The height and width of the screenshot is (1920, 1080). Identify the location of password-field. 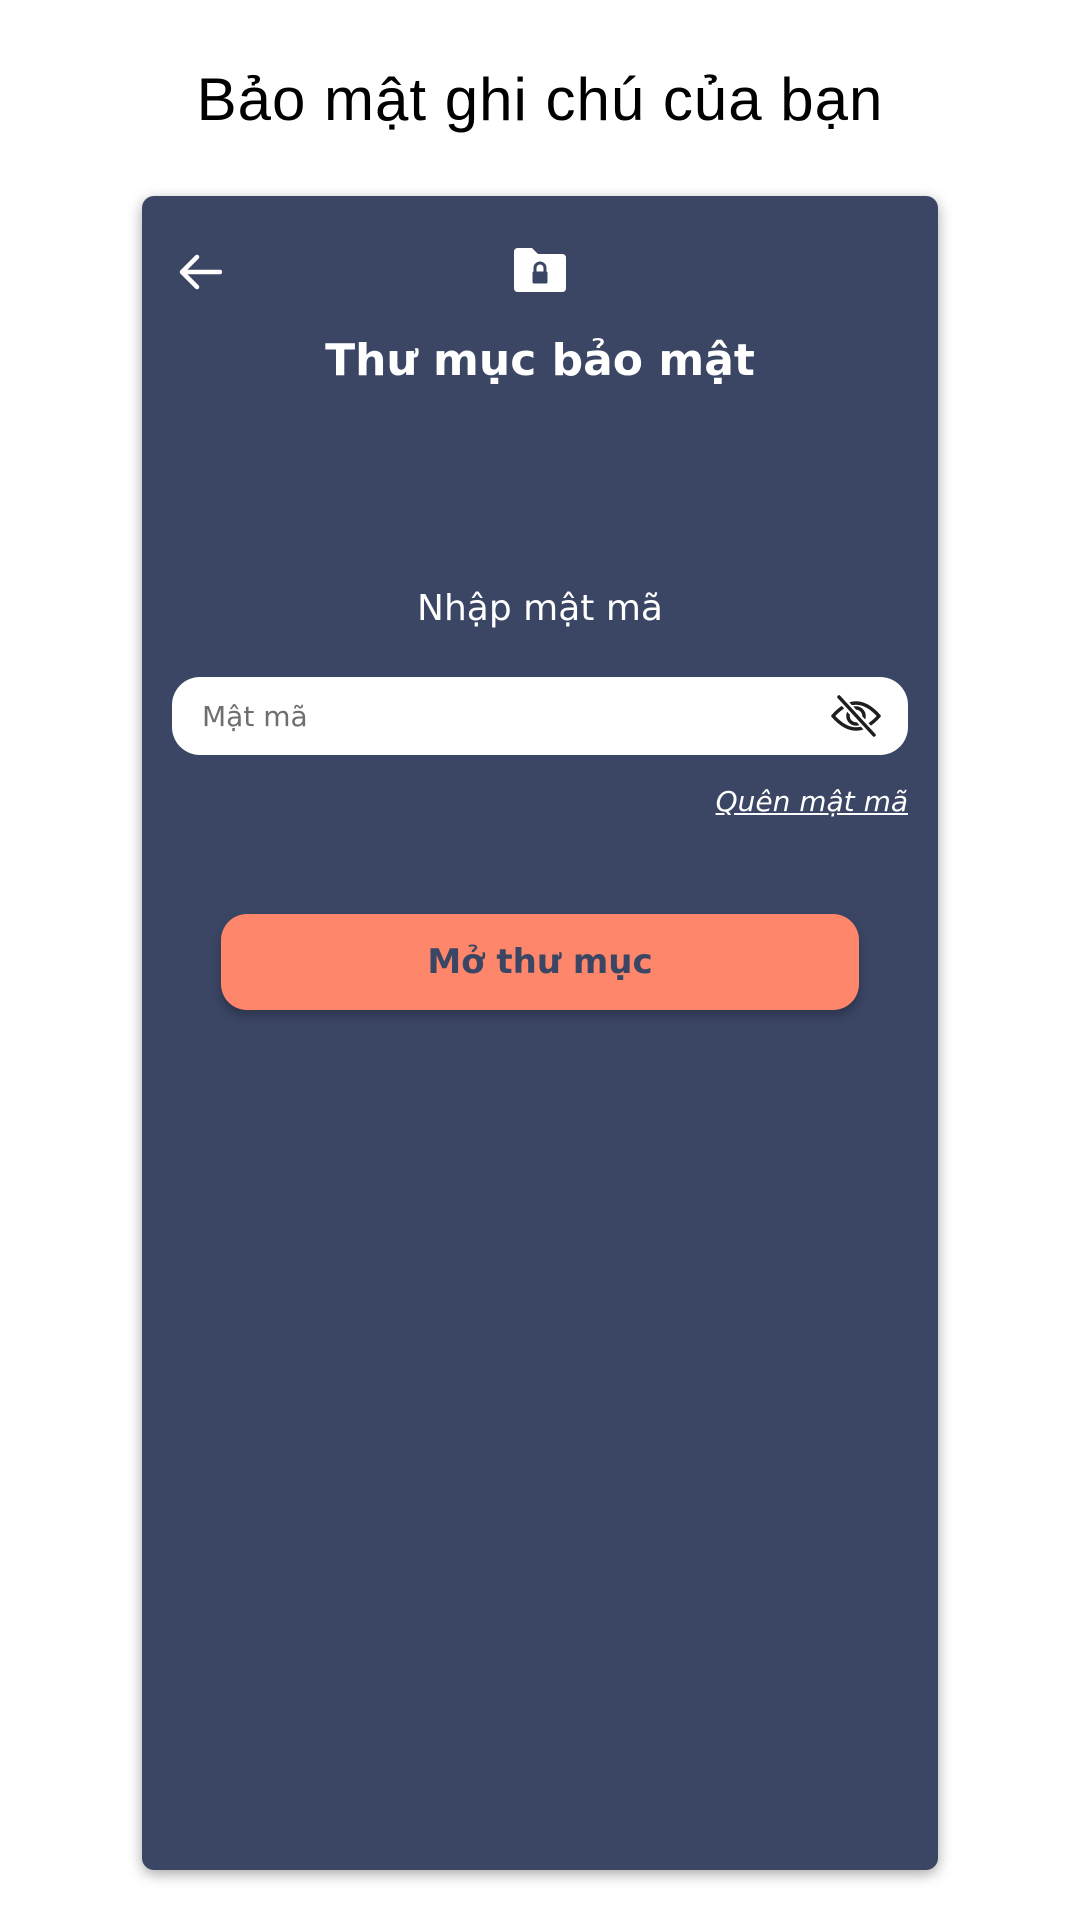
(540, 716).